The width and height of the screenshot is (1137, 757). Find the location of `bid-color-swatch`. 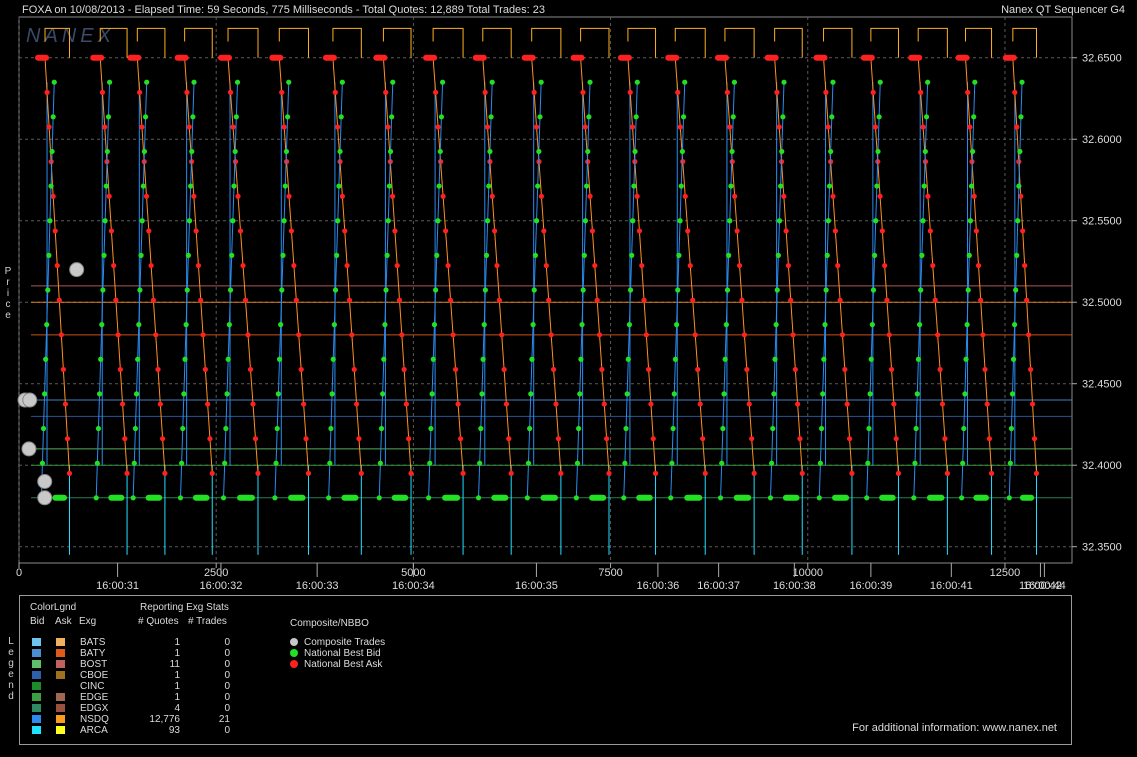

bid-color-swatch is located at coordinates (36, 730).